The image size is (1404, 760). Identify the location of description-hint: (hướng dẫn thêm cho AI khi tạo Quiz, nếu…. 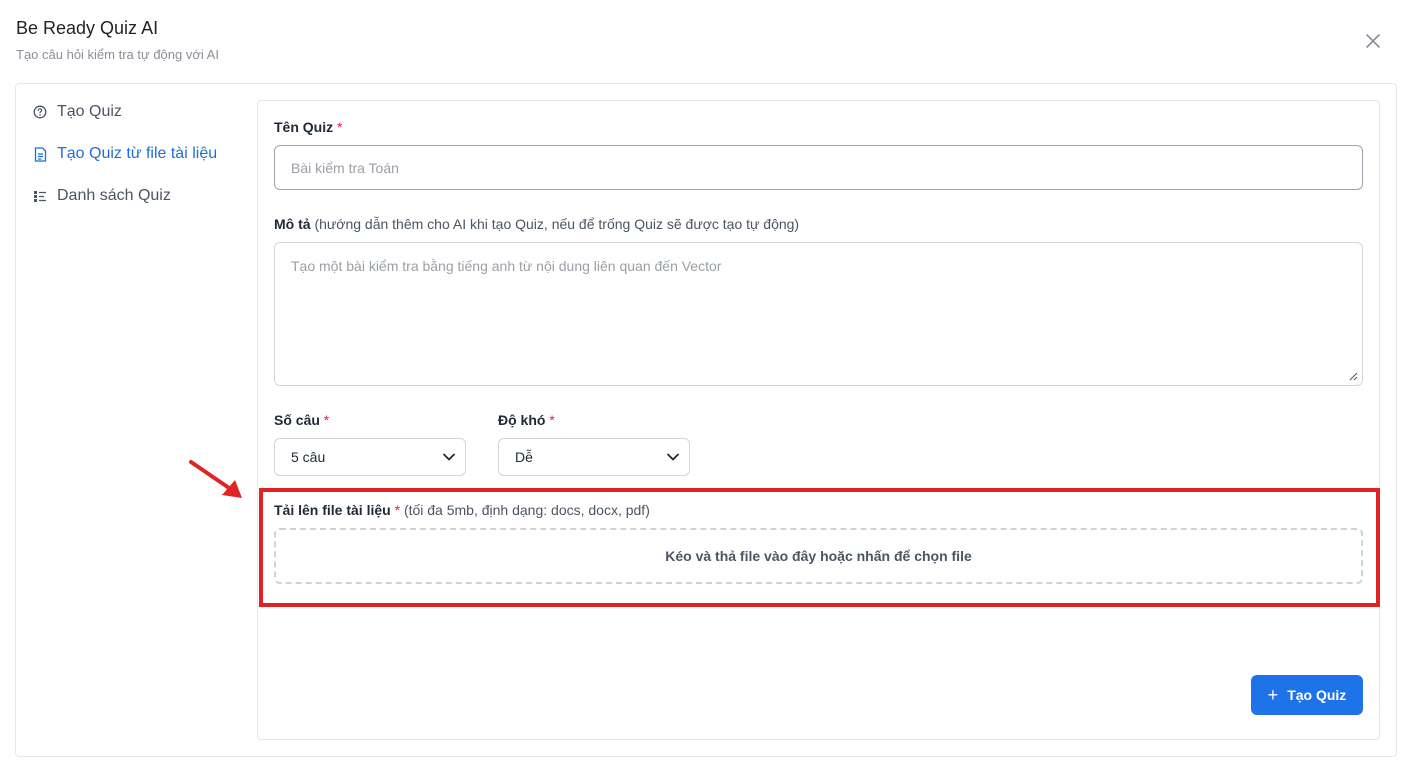
(557, 224).